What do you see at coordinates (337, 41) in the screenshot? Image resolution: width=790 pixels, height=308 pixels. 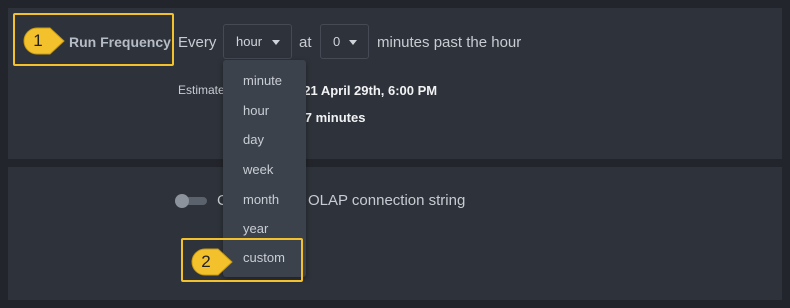 I see `minute-select-value: 0` at bounding box center [337, 41].